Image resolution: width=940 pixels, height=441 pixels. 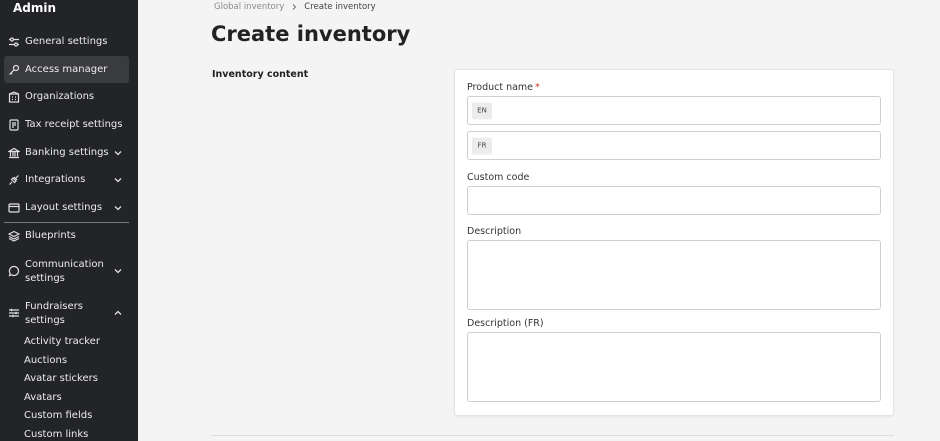 What do you see at coordinates (55, 179) in the screenshot?
I see `sidebar-item-label: Integrations` at bounding box center [55, 179].